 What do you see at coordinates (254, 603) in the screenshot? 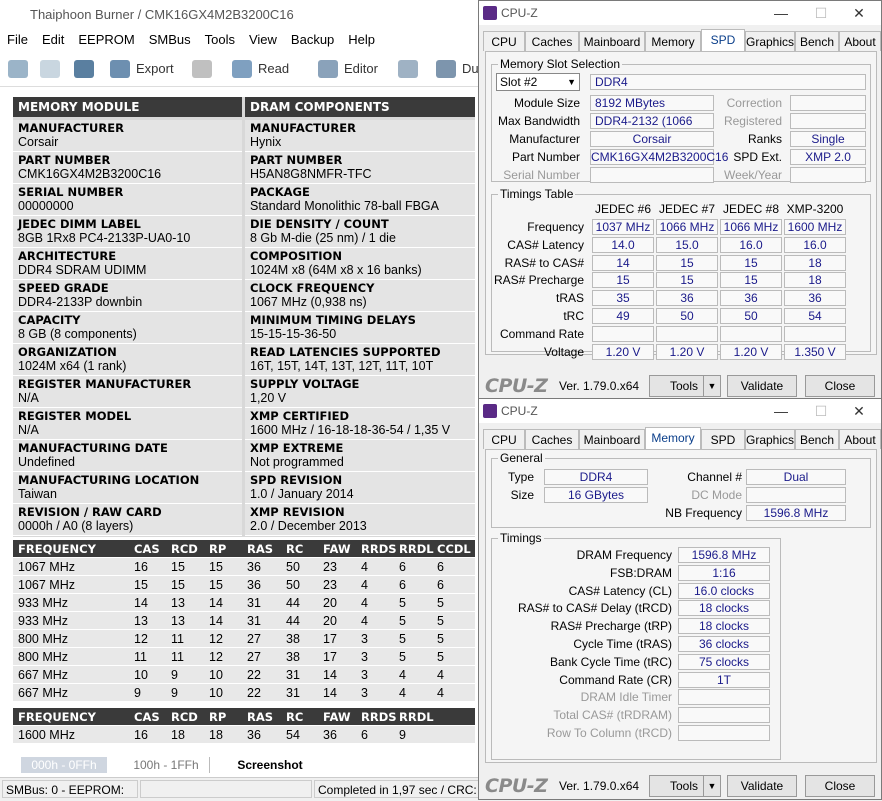
I see `table-cell: 31` at bounding box center [254, 603].